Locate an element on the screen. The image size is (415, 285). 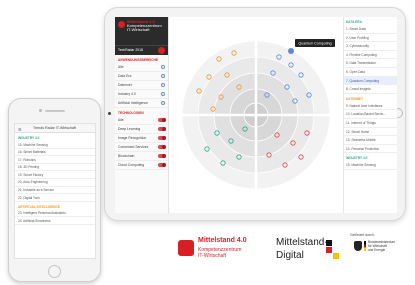
trend-list-item: 5. Data Transmission is located at coordinates (370, 63).